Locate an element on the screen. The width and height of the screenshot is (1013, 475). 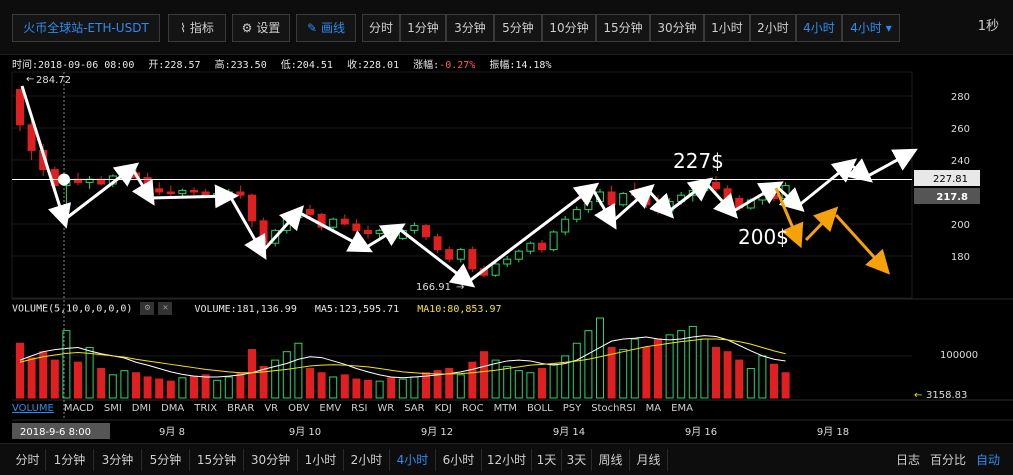
indicator-tab-trix: TRIX is located at coordinates (205, 408).